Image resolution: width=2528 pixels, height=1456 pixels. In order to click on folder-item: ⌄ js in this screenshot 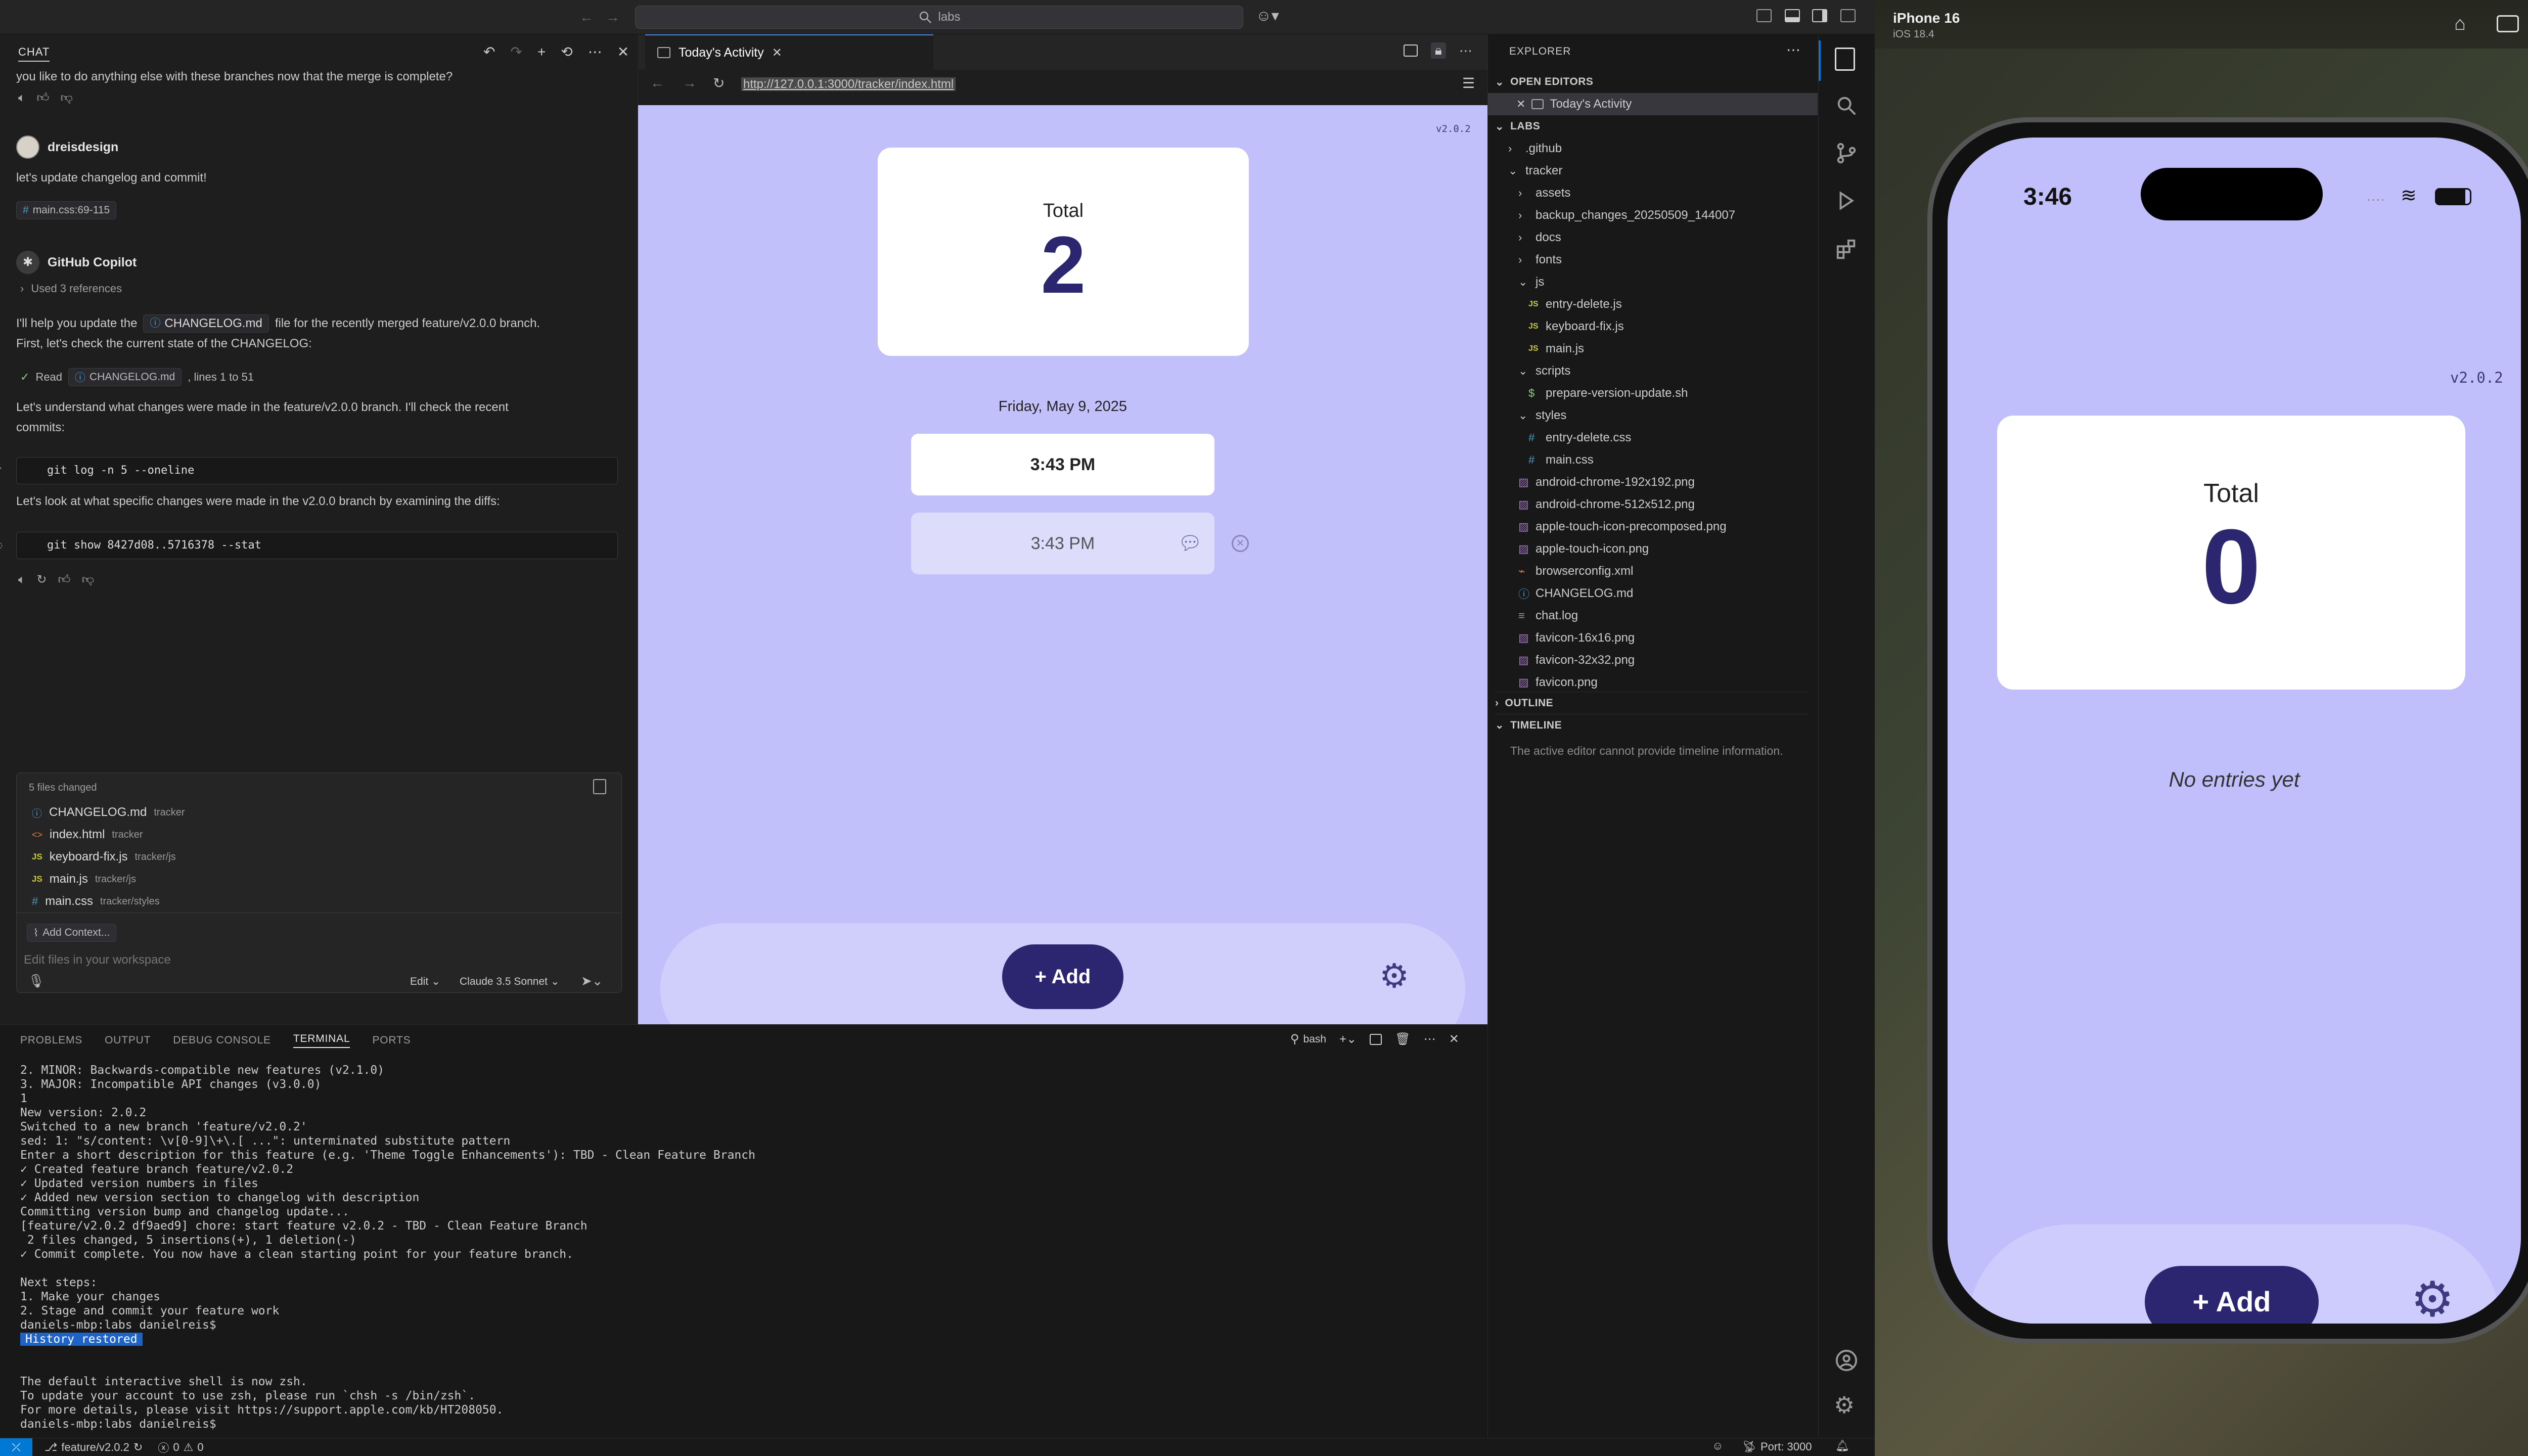, I will do `click(1653, 282)`.